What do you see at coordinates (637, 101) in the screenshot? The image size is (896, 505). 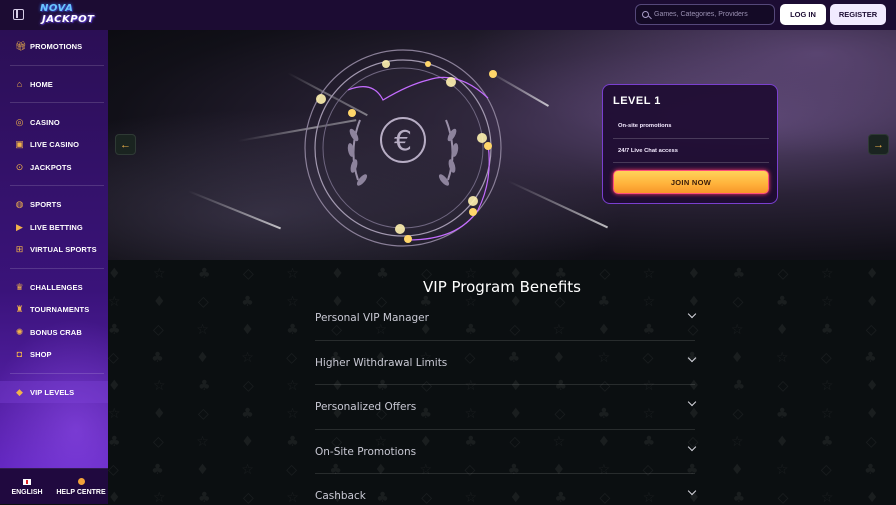 I see `level-title: LEVEL 1` at bounding box center [637, 101].